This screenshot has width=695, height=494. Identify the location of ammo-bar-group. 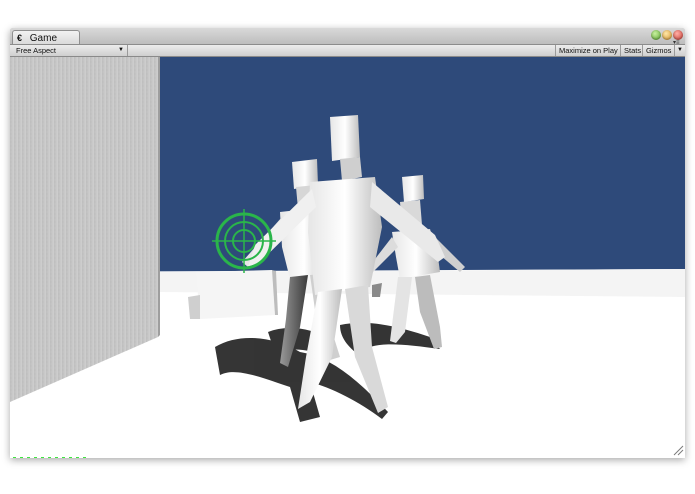
(53, 457).